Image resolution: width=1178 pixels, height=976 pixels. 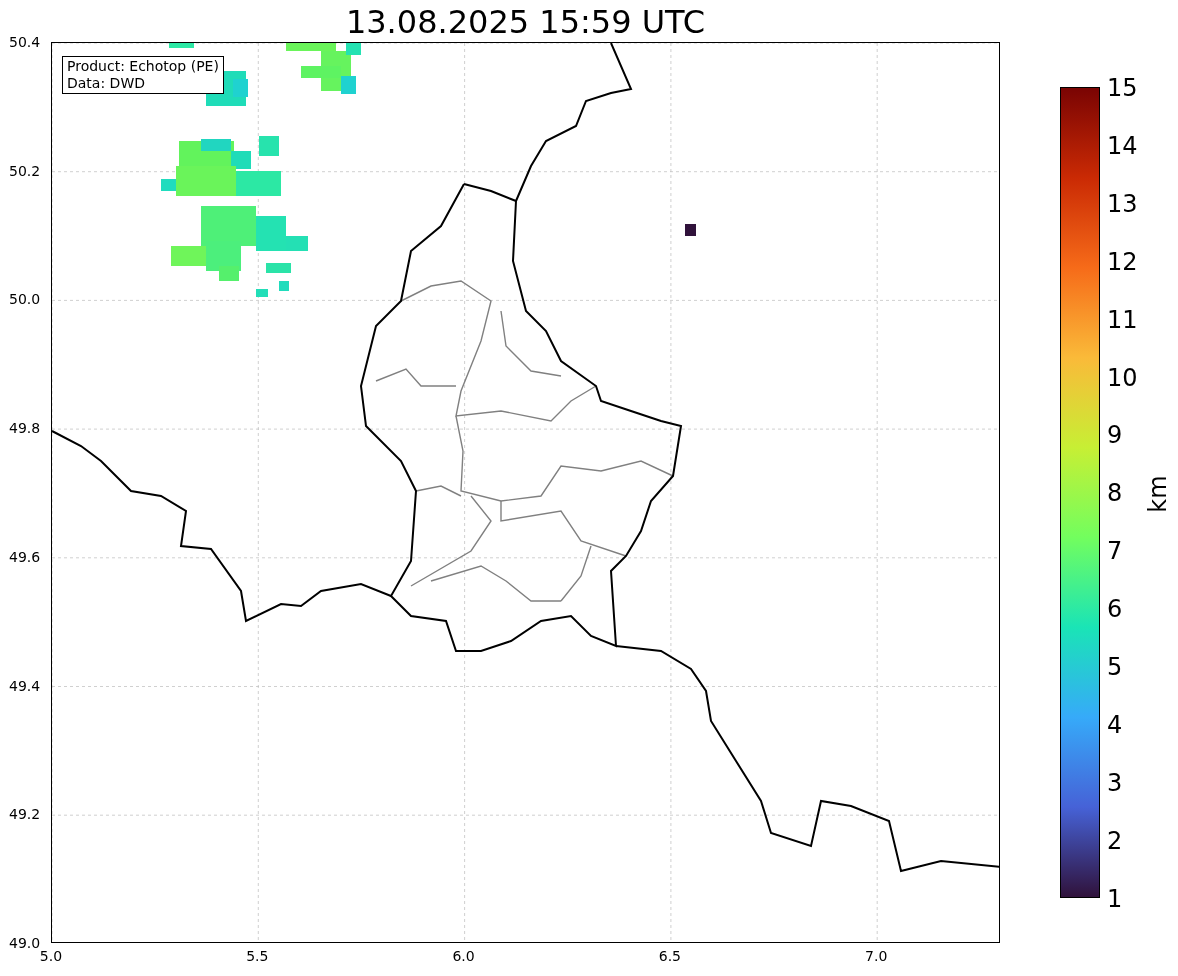 What do you see at coordinates (525, 22) in the screenshot?
I see `chart-title: 13.08.2025 15:59 UTC` at bounding box center [525, 22].